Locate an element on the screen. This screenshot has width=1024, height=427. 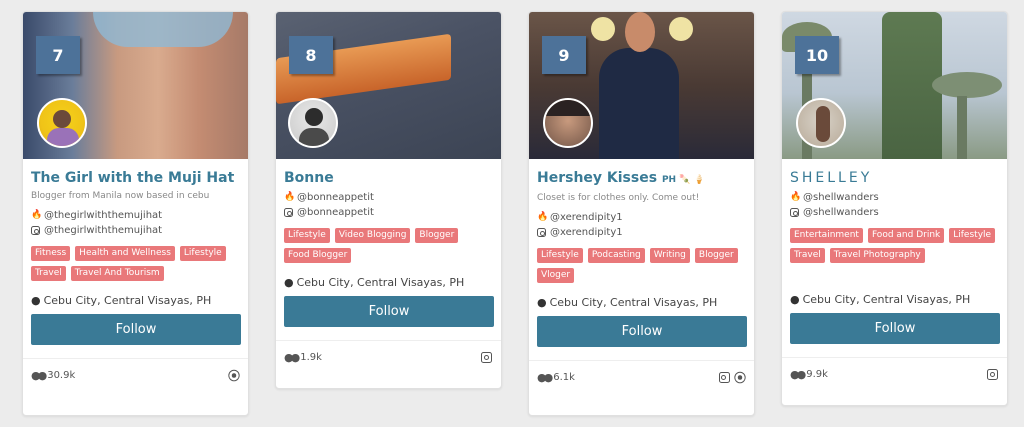
category-tag: Video Blogging is located at coordinates (372, 235).